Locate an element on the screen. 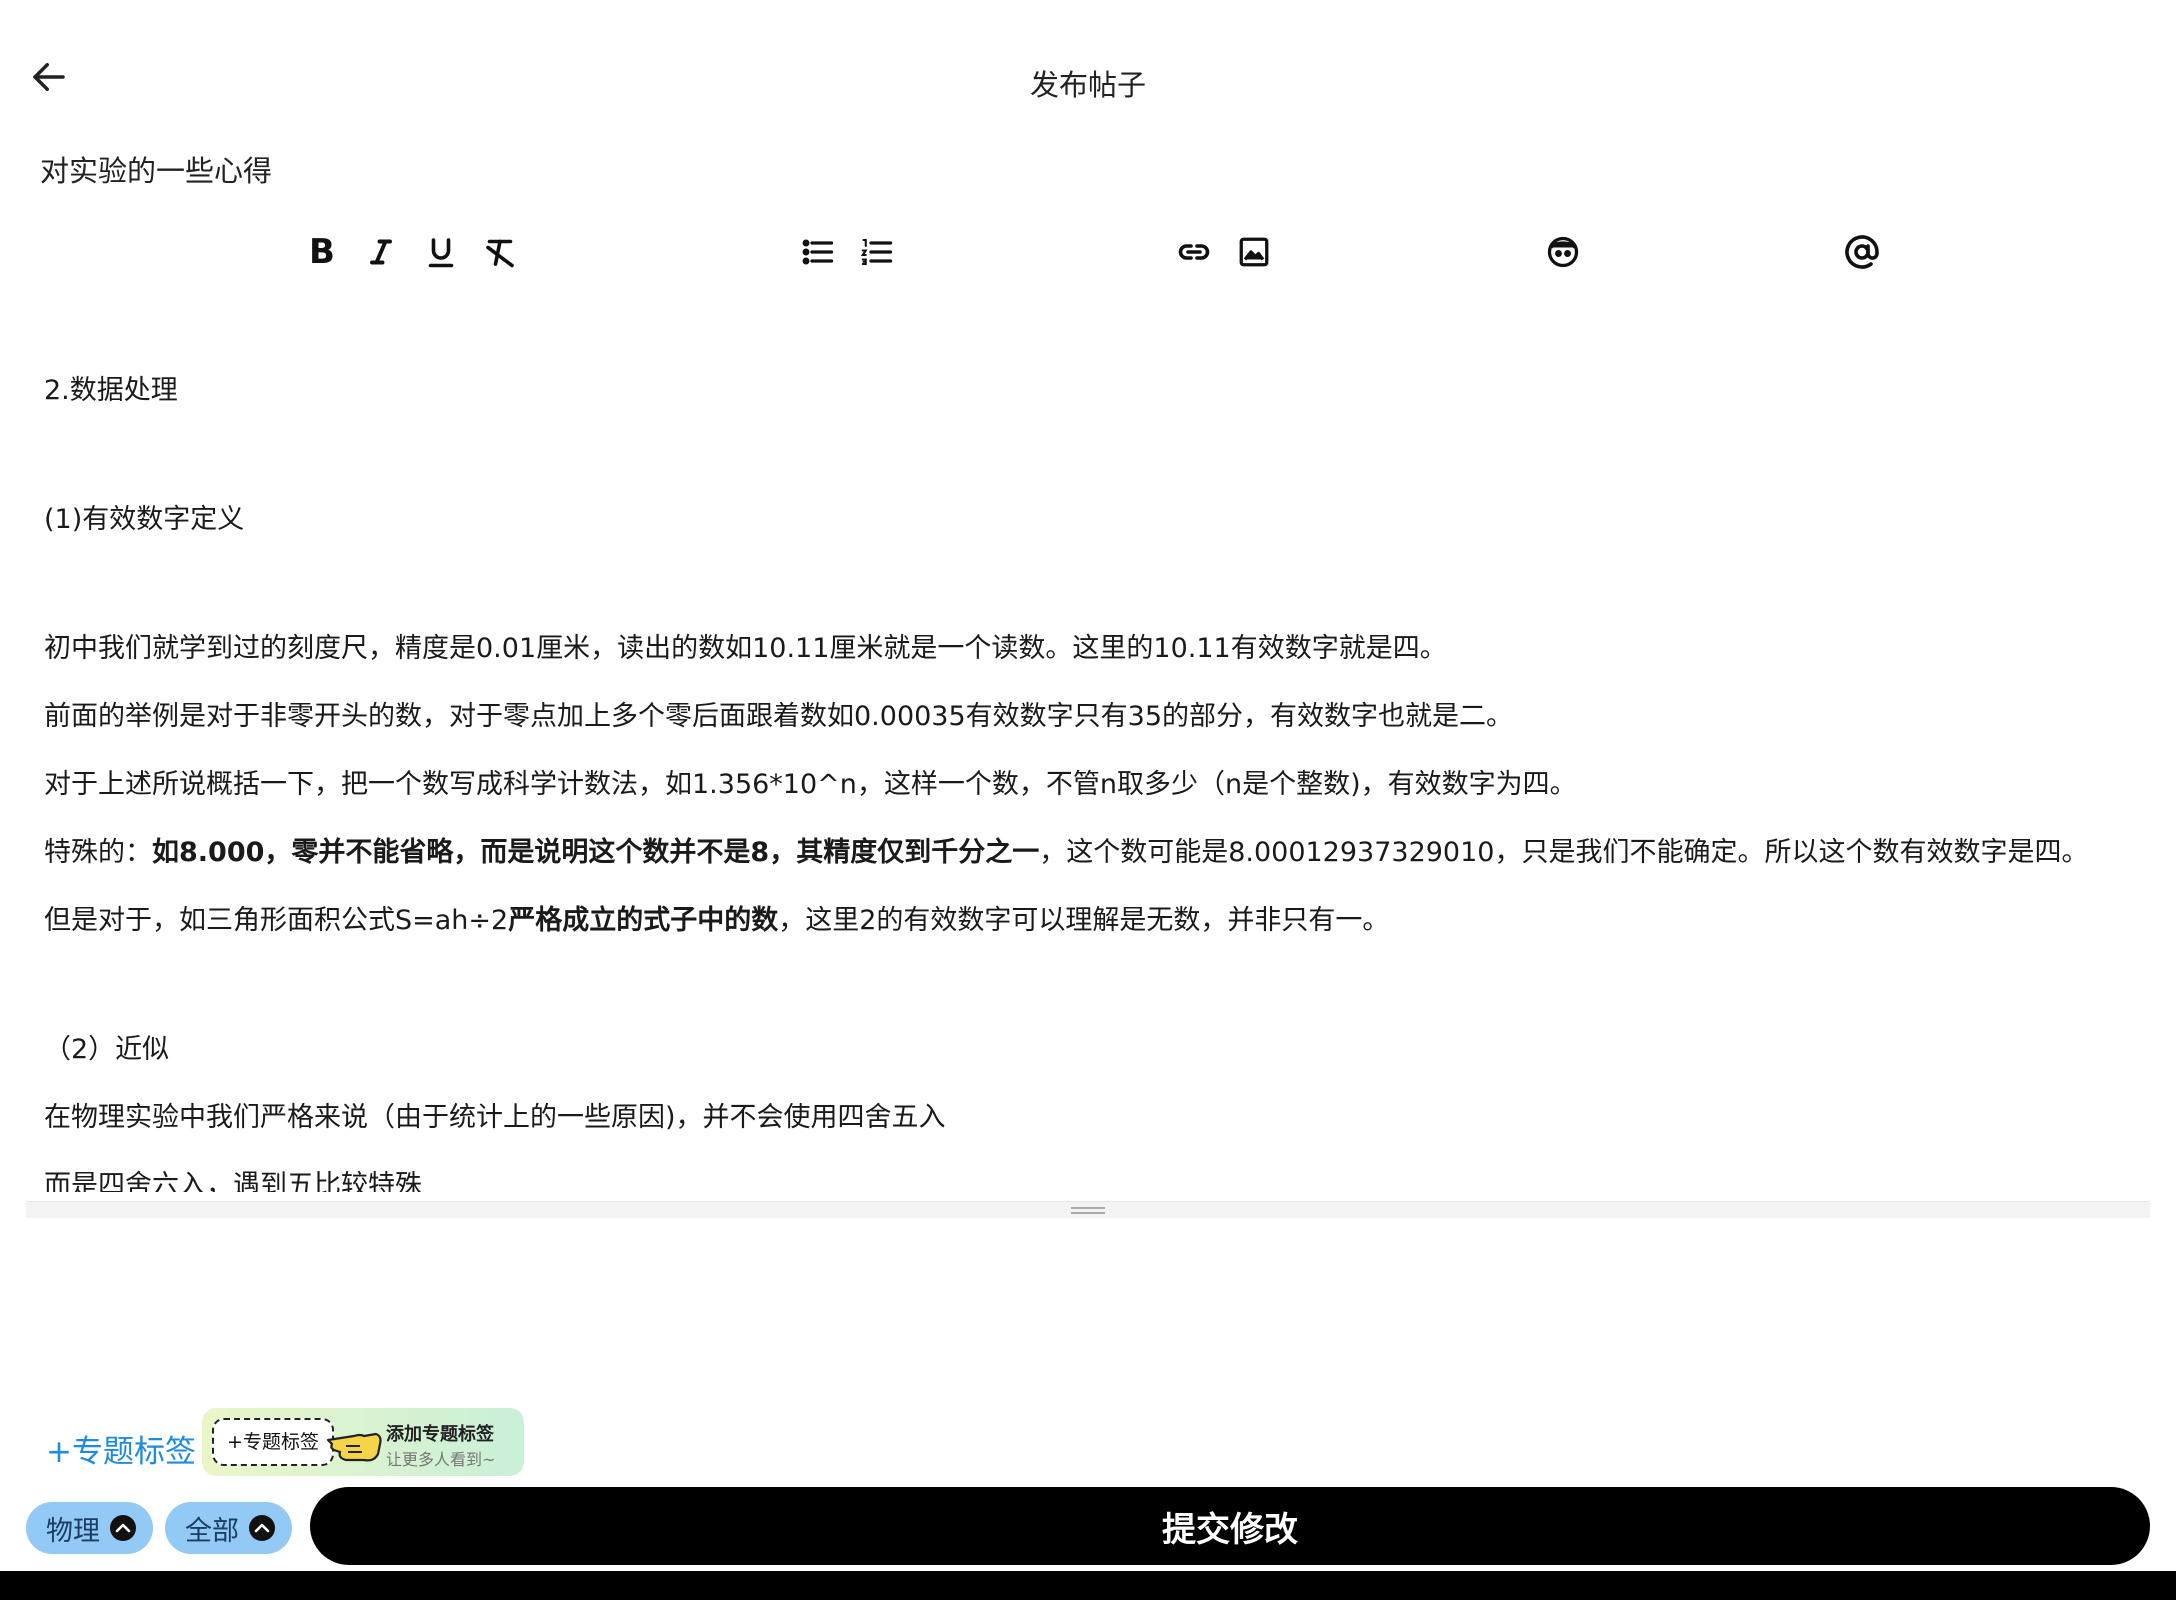 The height and width of the screenshot is (1600, 2176). subject-selector: 物理 is located at coordinates (89, 1528).